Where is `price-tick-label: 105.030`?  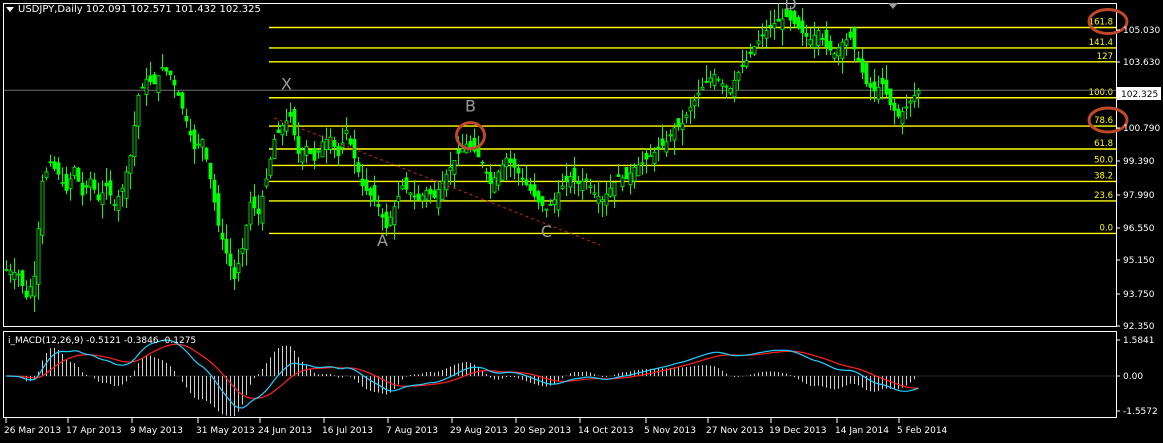 price-tick-label: 105.030 is located at coordinates (1141, 31).